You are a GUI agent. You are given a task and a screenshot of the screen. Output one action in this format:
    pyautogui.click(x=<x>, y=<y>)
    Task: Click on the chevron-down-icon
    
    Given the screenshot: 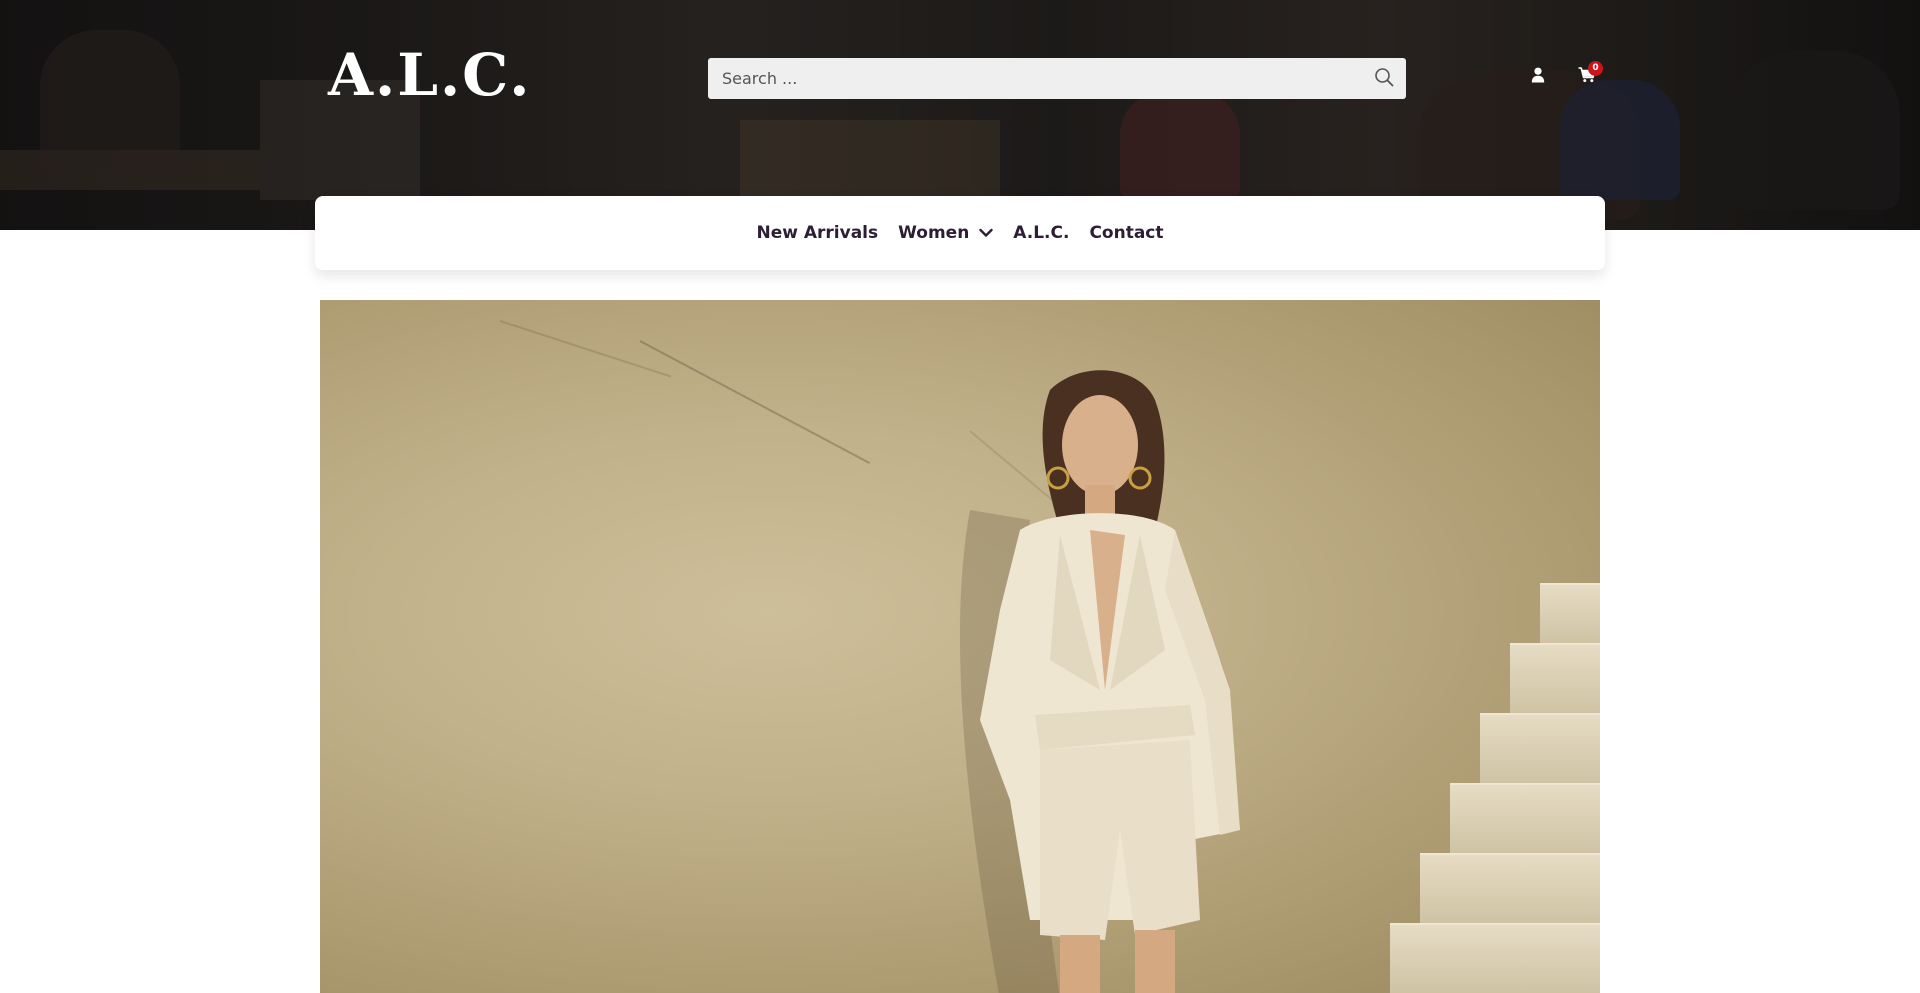 What is the action you would take?
    pyautogui.click(x=986, y=233)
    